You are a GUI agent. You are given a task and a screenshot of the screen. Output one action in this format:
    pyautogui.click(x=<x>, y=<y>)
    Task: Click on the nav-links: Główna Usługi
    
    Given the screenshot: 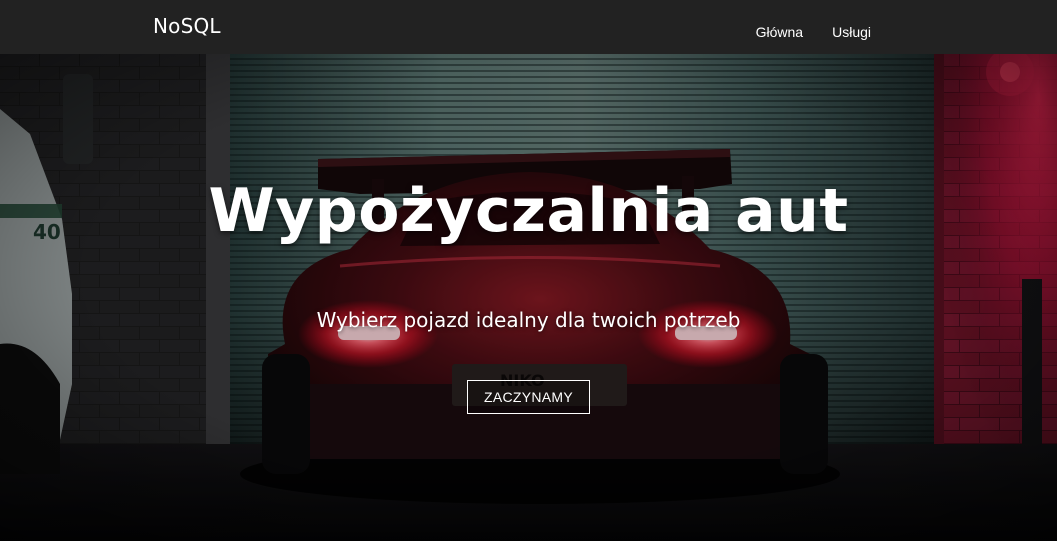 What is the action you would take?
    pyautogui.click(x=813, y=32)
    